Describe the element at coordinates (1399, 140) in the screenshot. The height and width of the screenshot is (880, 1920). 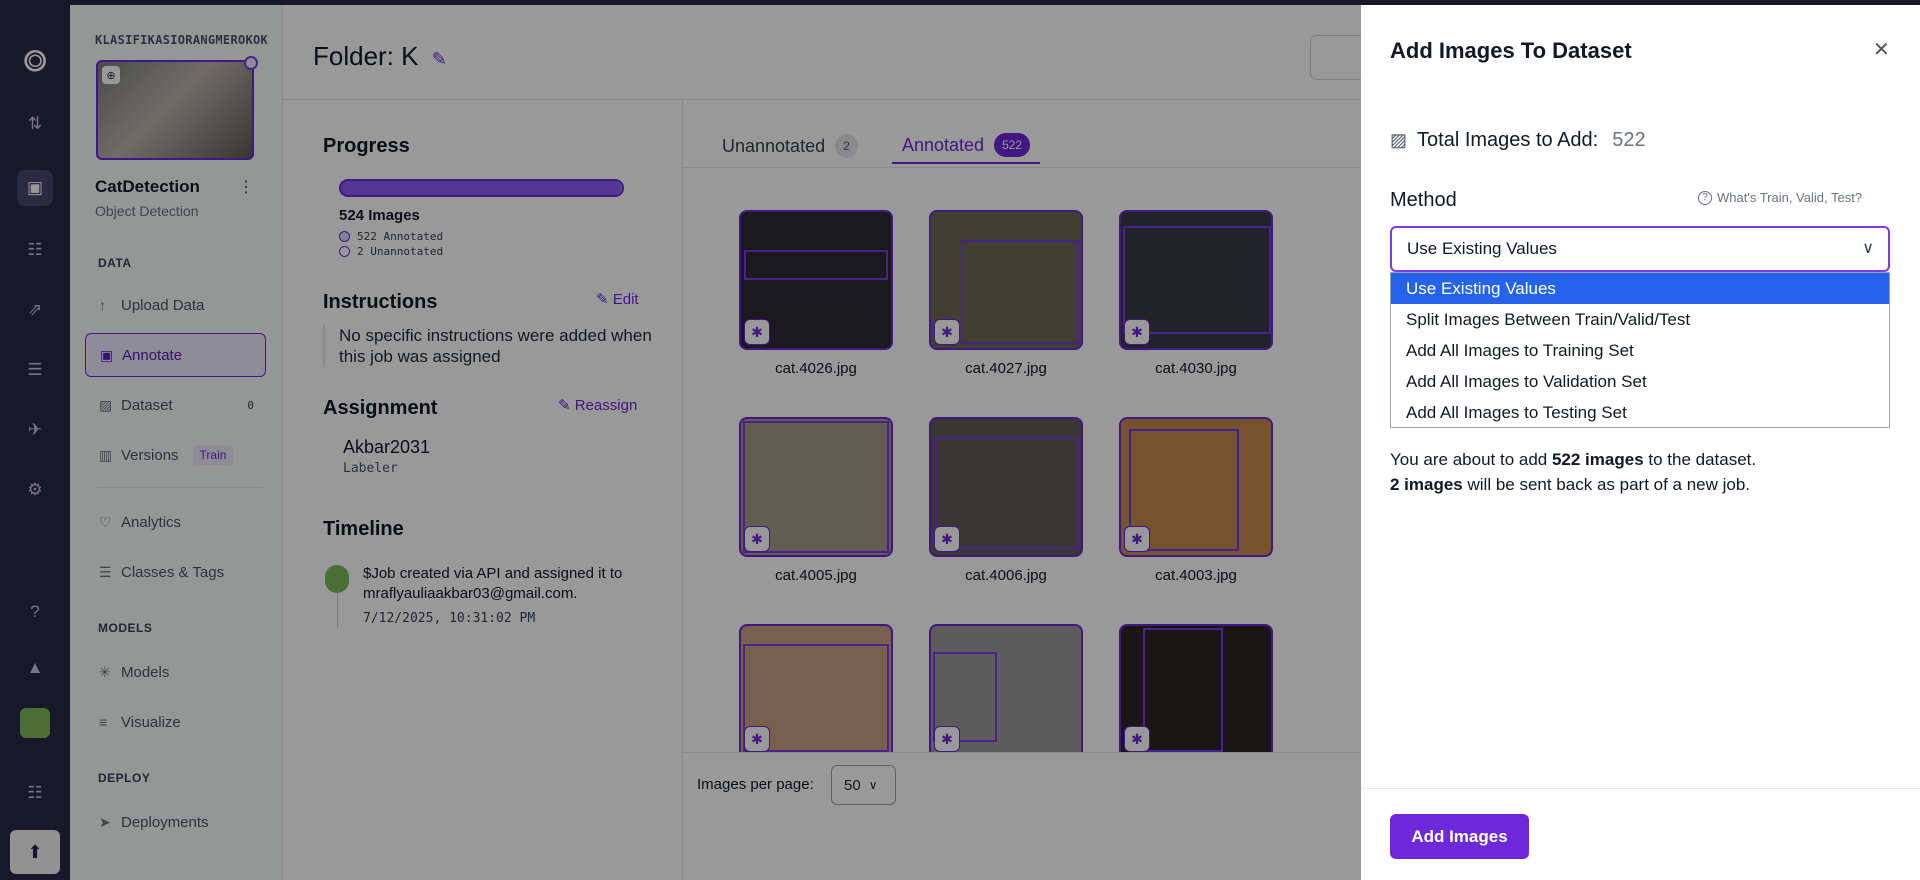
I see `image-icon: ▨` at that location.